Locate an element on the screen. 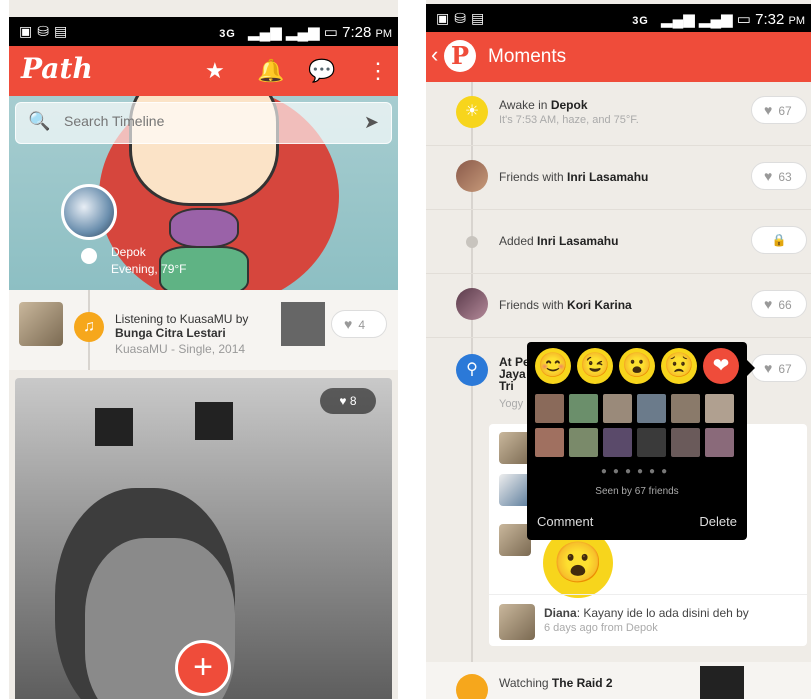 The image size is (811, 699). status-right: 3G ▂▄▆ ▂▄▆ ▭ 7:32 PM is located at coordinates (718, 19).